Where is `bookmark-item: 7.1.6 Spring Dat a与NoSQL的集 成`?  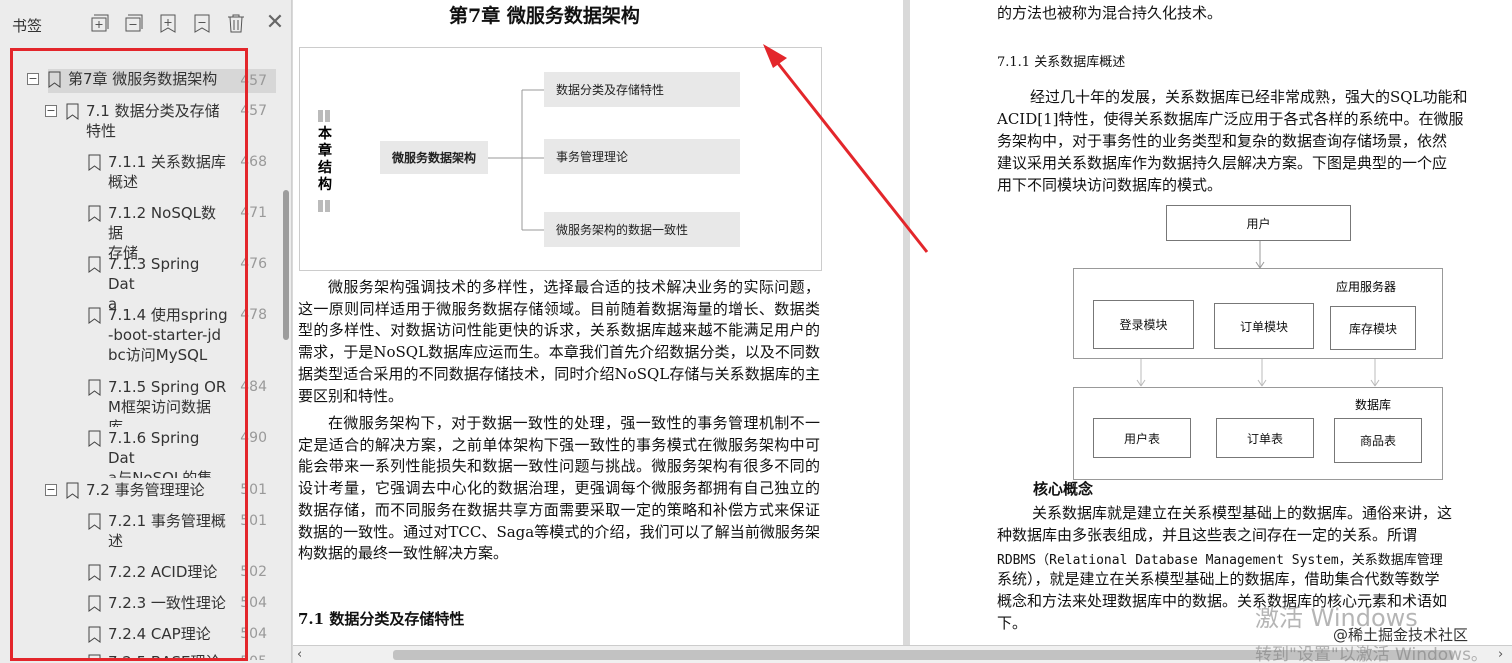
bookmark-item: 7.1.6 Spring Dat a与NoSQL的集 成 is located at coordinates (158, 453).